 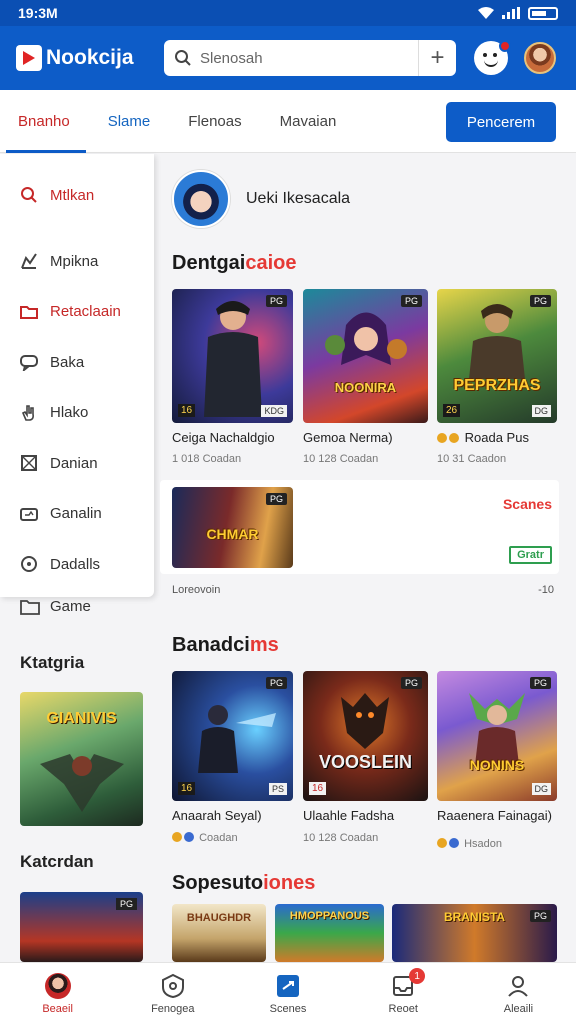 What do you see at coordinates (77, 463) in the screenshot?
I see `drawer-item-bookmark: Danian` at bounding box center [77, 463].